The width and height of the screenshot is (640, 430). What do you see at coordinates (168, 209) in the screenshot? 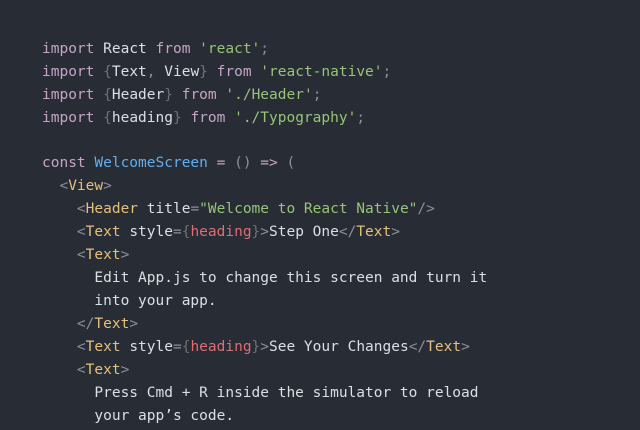
I see `code-token: title` at bounding box center [168, 209].